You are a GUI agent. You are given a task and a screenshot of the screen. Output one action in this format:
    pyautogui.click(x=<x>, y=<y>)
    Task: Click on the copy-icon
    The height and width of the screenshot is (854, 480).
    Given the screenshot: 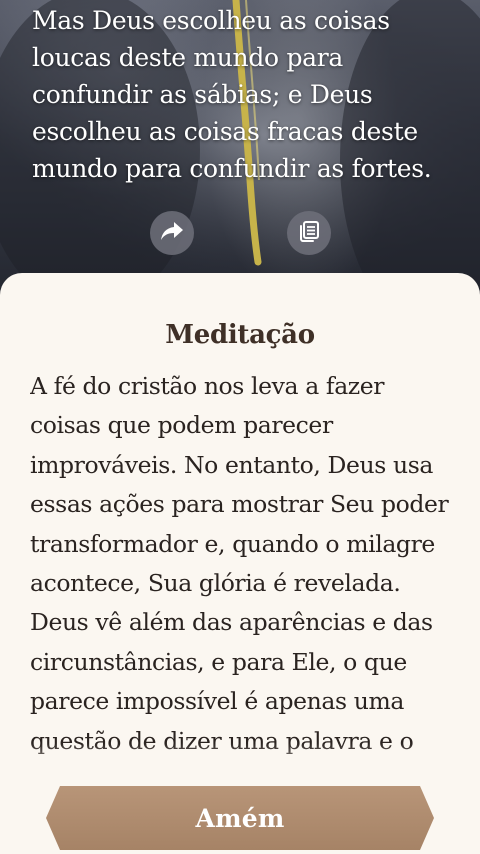 What is the action you would take?
    pyautogui.click(x=309, y=233)
    